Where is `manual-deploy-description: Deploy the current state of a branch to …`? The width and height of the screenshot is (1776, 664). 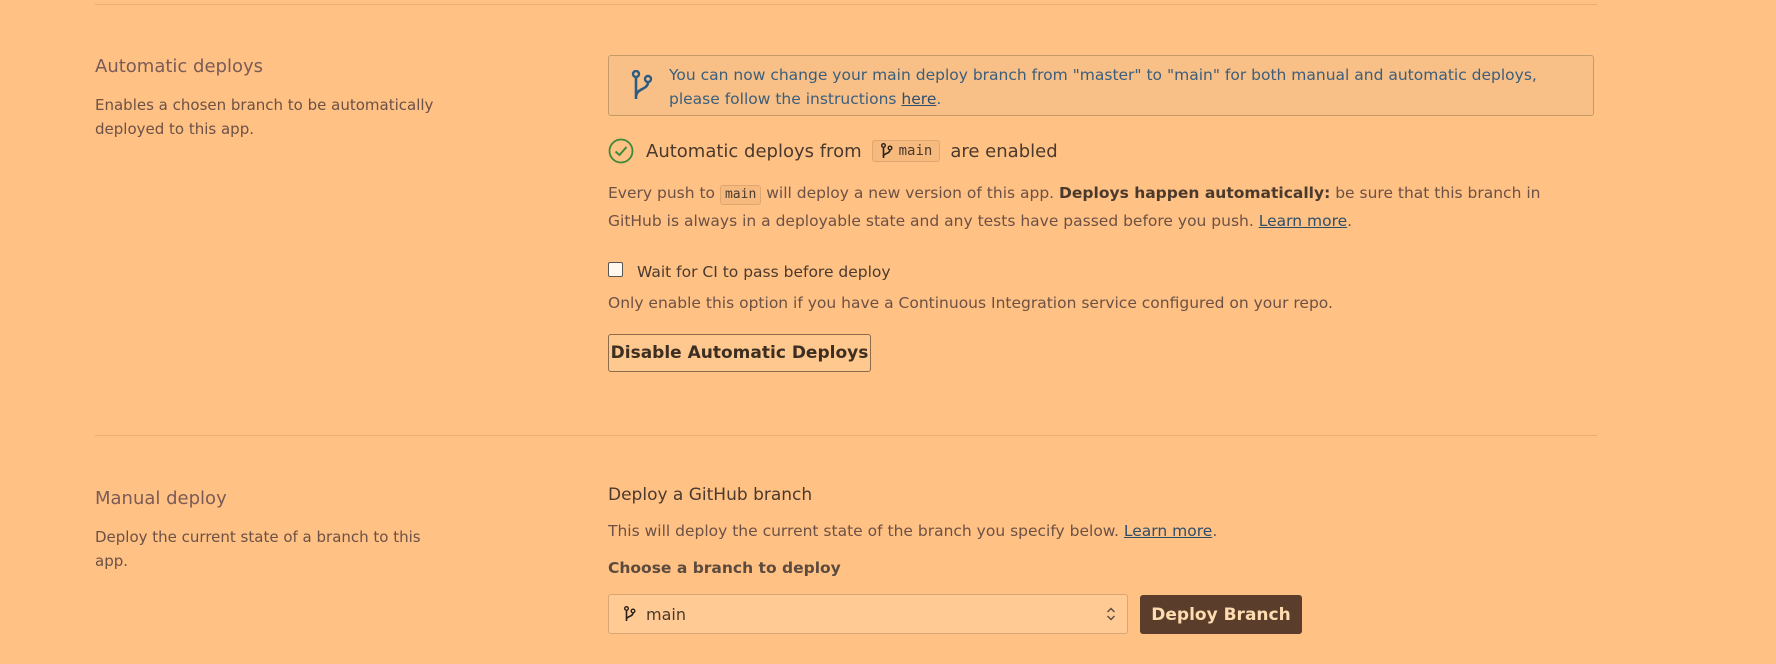 manual-deploy-description: Deploy the current state of a branch to … is located at coordinates (258, 549).